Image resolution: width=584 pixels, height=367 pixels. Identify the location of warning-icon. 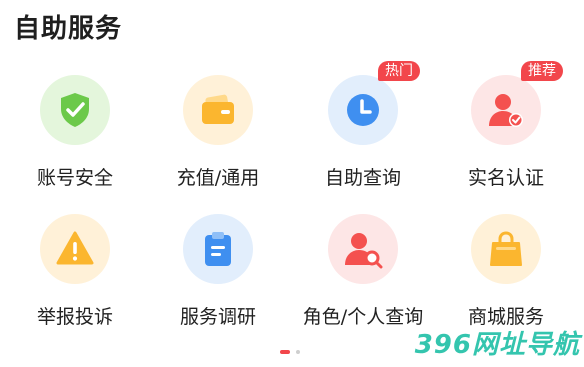
(75, 248).